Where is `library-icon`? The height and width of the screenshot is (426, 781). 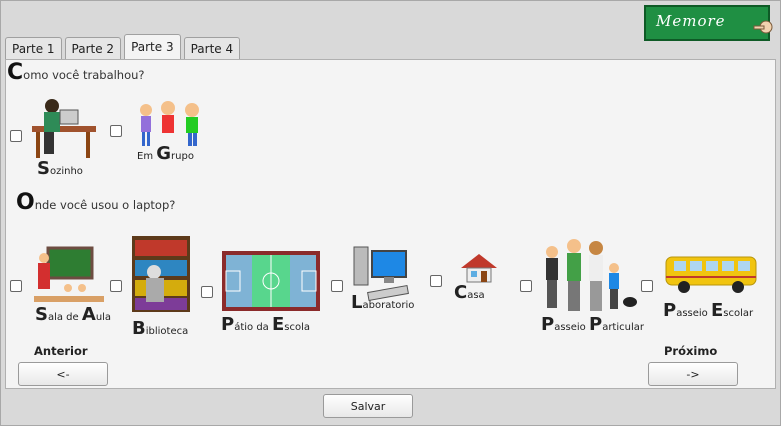
library-icon is located at coordinates (161, 274).